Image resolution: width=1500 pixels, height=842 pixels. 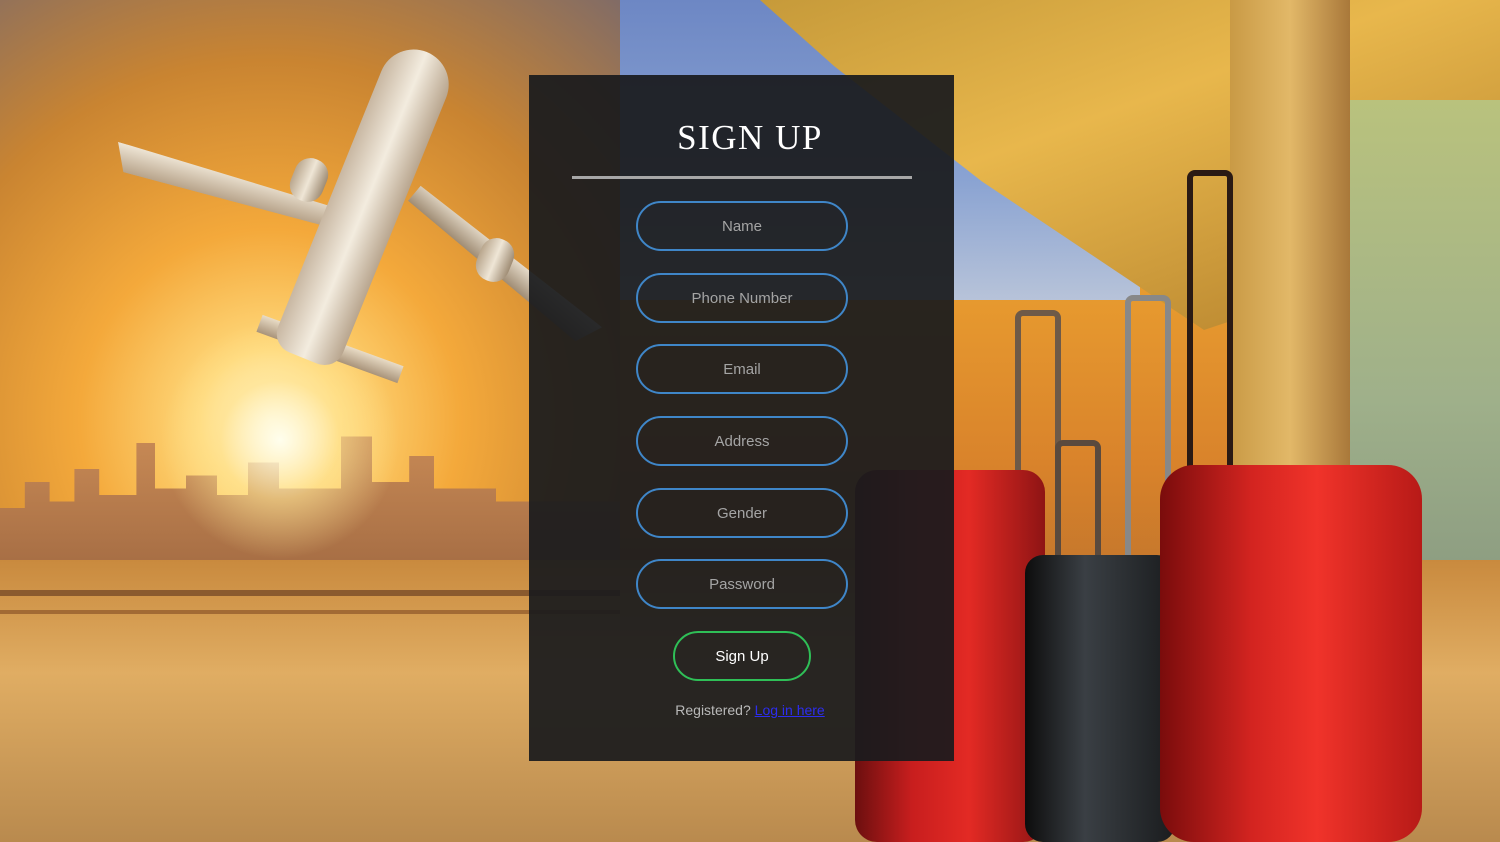 I want to click on registered-text: Registered?, so click(x=713, y=710).